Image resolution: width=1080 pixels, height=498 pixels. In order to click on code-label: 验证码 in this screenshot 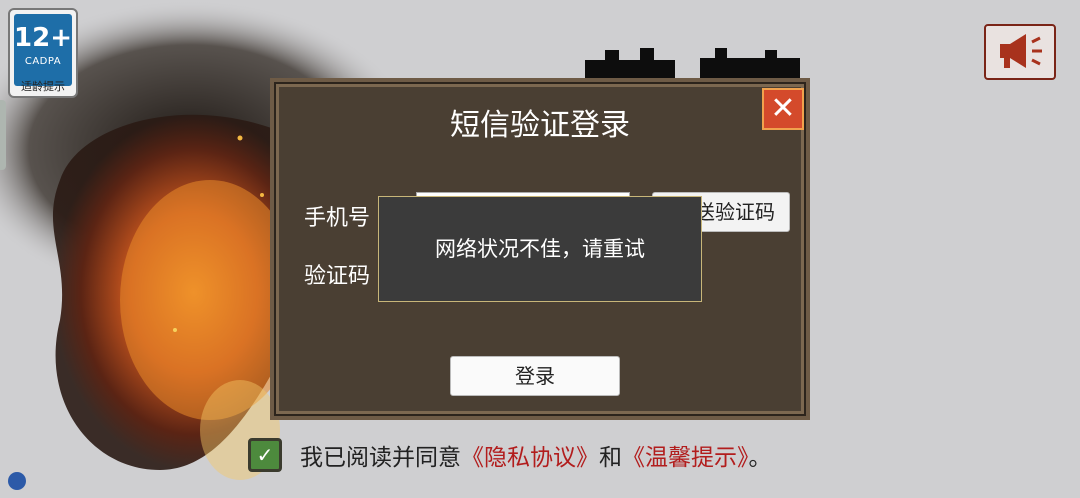, I will do `click(337, 276)`.